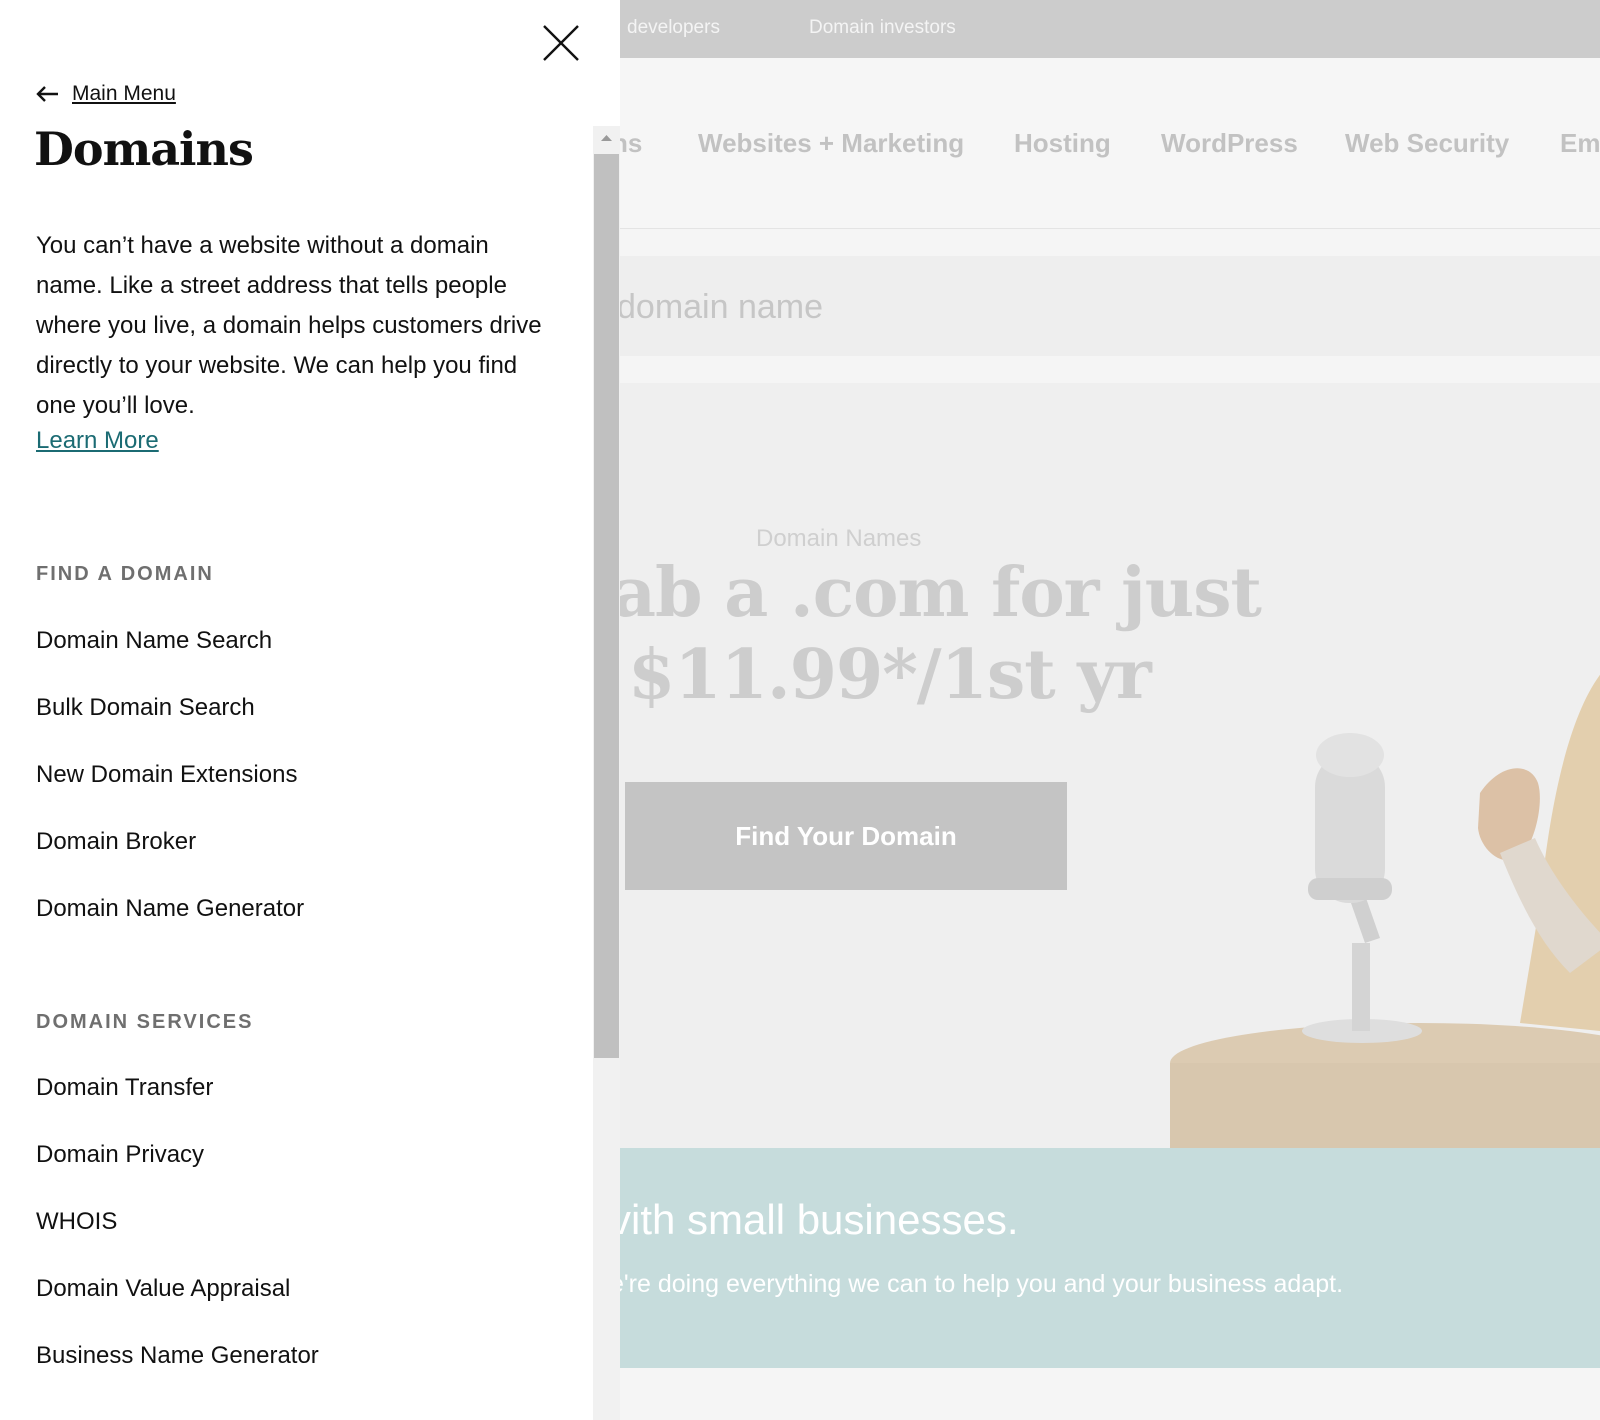 This screenshot has width=1600, height=1420. What do you see at coordinates (177, 1174) in the screenshot?
I see `menu-item-domain-privacy: Domain Privacy` at bounding box center [177, 1174].